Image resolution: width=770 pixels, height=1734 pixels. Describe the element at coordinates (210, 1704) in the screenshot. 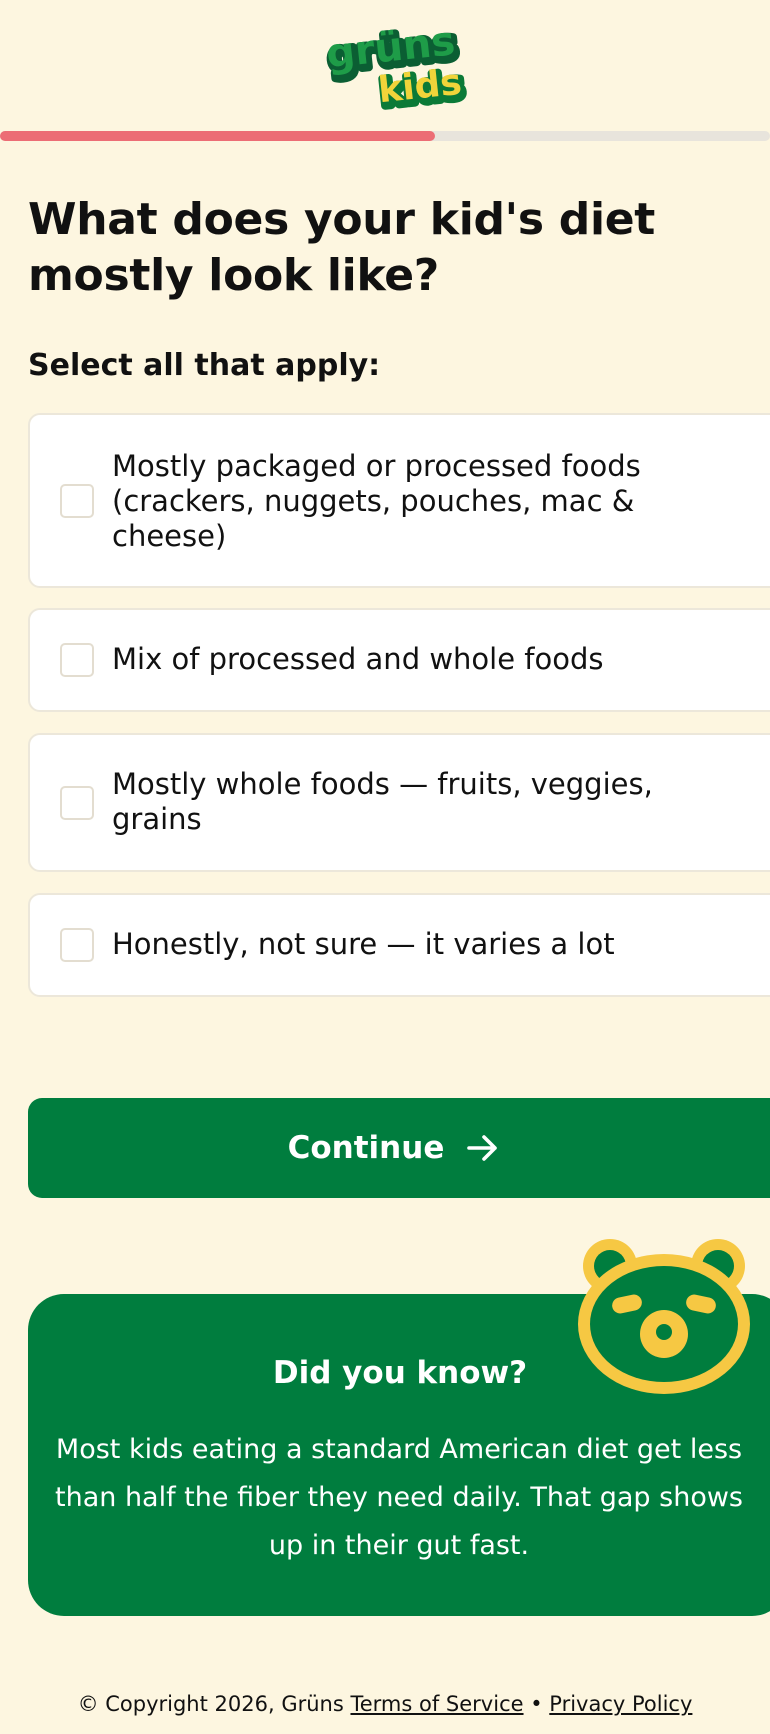

I see `footer-copyright: © Copyright 2026, Grüns` at that location.